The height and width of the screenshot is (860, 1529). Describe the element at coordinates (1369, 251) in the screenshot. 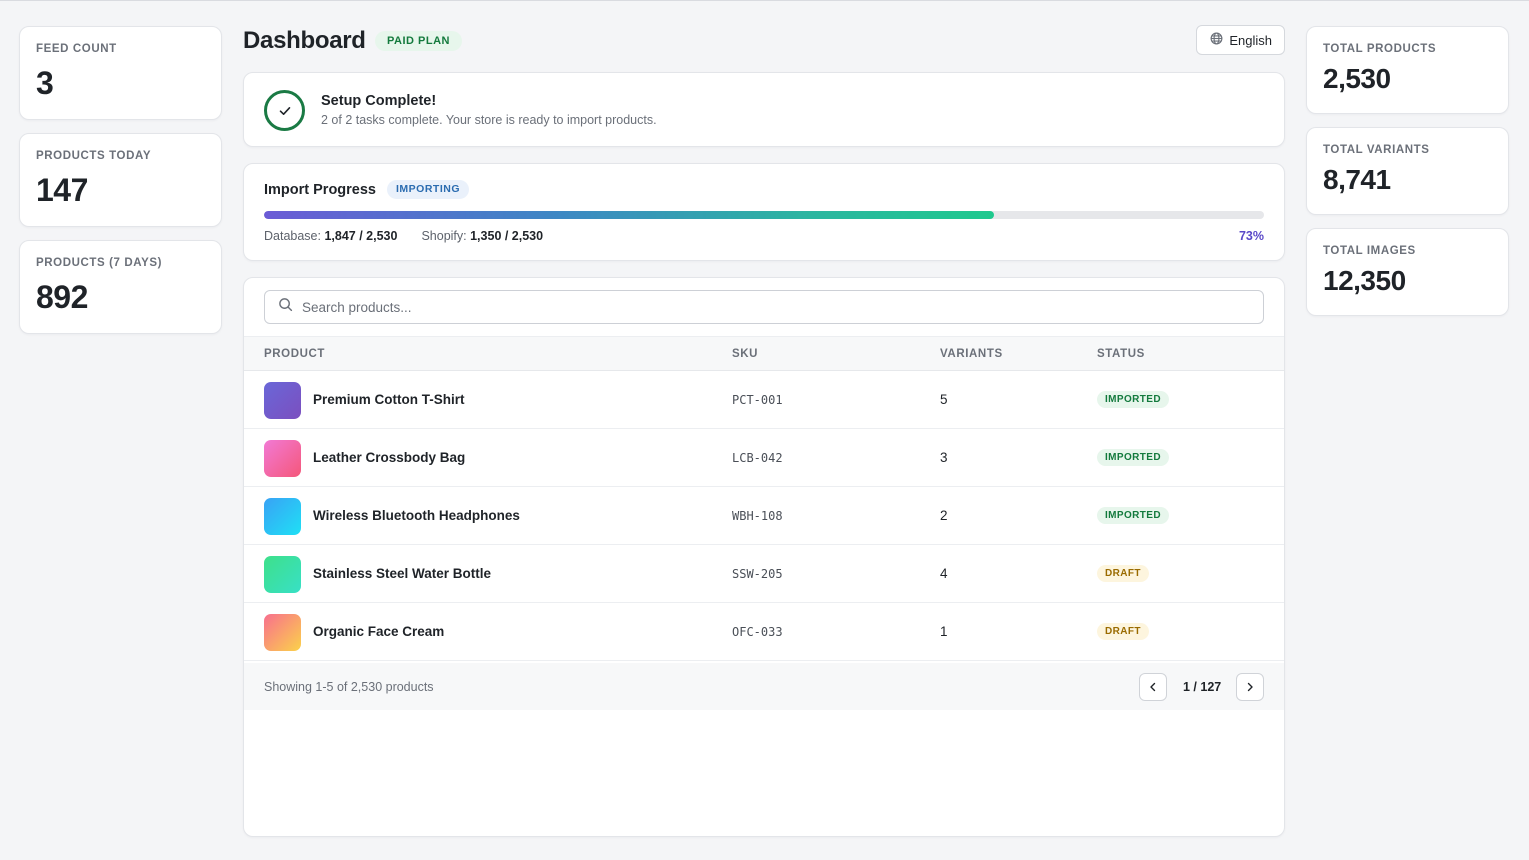

I see `stat-label: TOTAL IMAGES` at that location.